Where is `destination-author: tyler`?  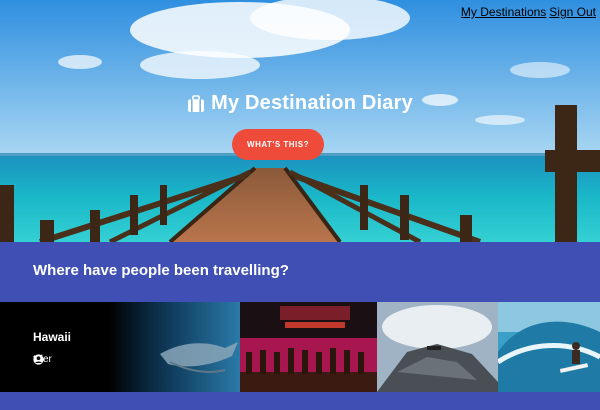
destination-author: tyler is located at coordinates (42, 359).